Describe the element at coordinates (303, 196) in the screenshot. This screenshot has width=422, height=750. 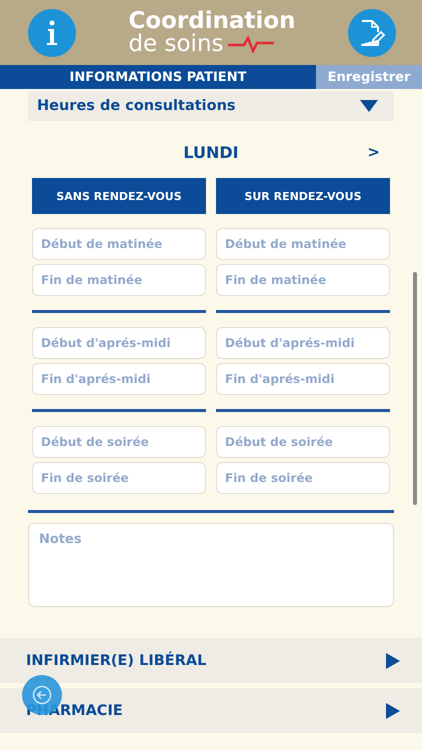
I see `column-header-button: SUR RENDEZ-VOUS` at that location.